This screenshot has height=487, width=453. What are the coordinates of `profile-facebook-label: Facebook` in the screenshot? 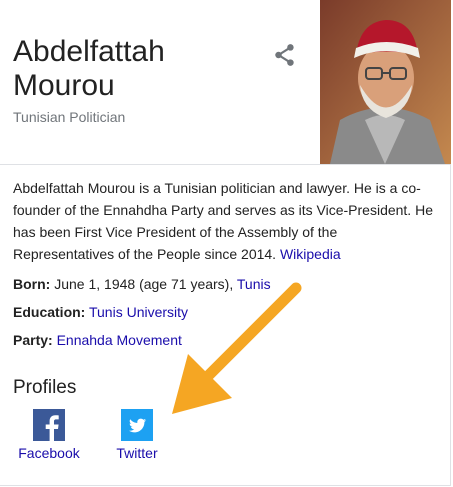 It's located at (49, 453).